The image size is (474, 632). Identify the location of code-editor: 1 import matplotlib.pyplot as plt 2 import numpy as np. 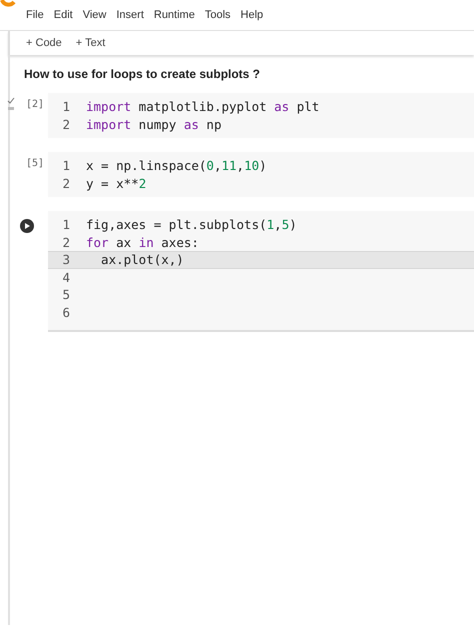
(261, 115).